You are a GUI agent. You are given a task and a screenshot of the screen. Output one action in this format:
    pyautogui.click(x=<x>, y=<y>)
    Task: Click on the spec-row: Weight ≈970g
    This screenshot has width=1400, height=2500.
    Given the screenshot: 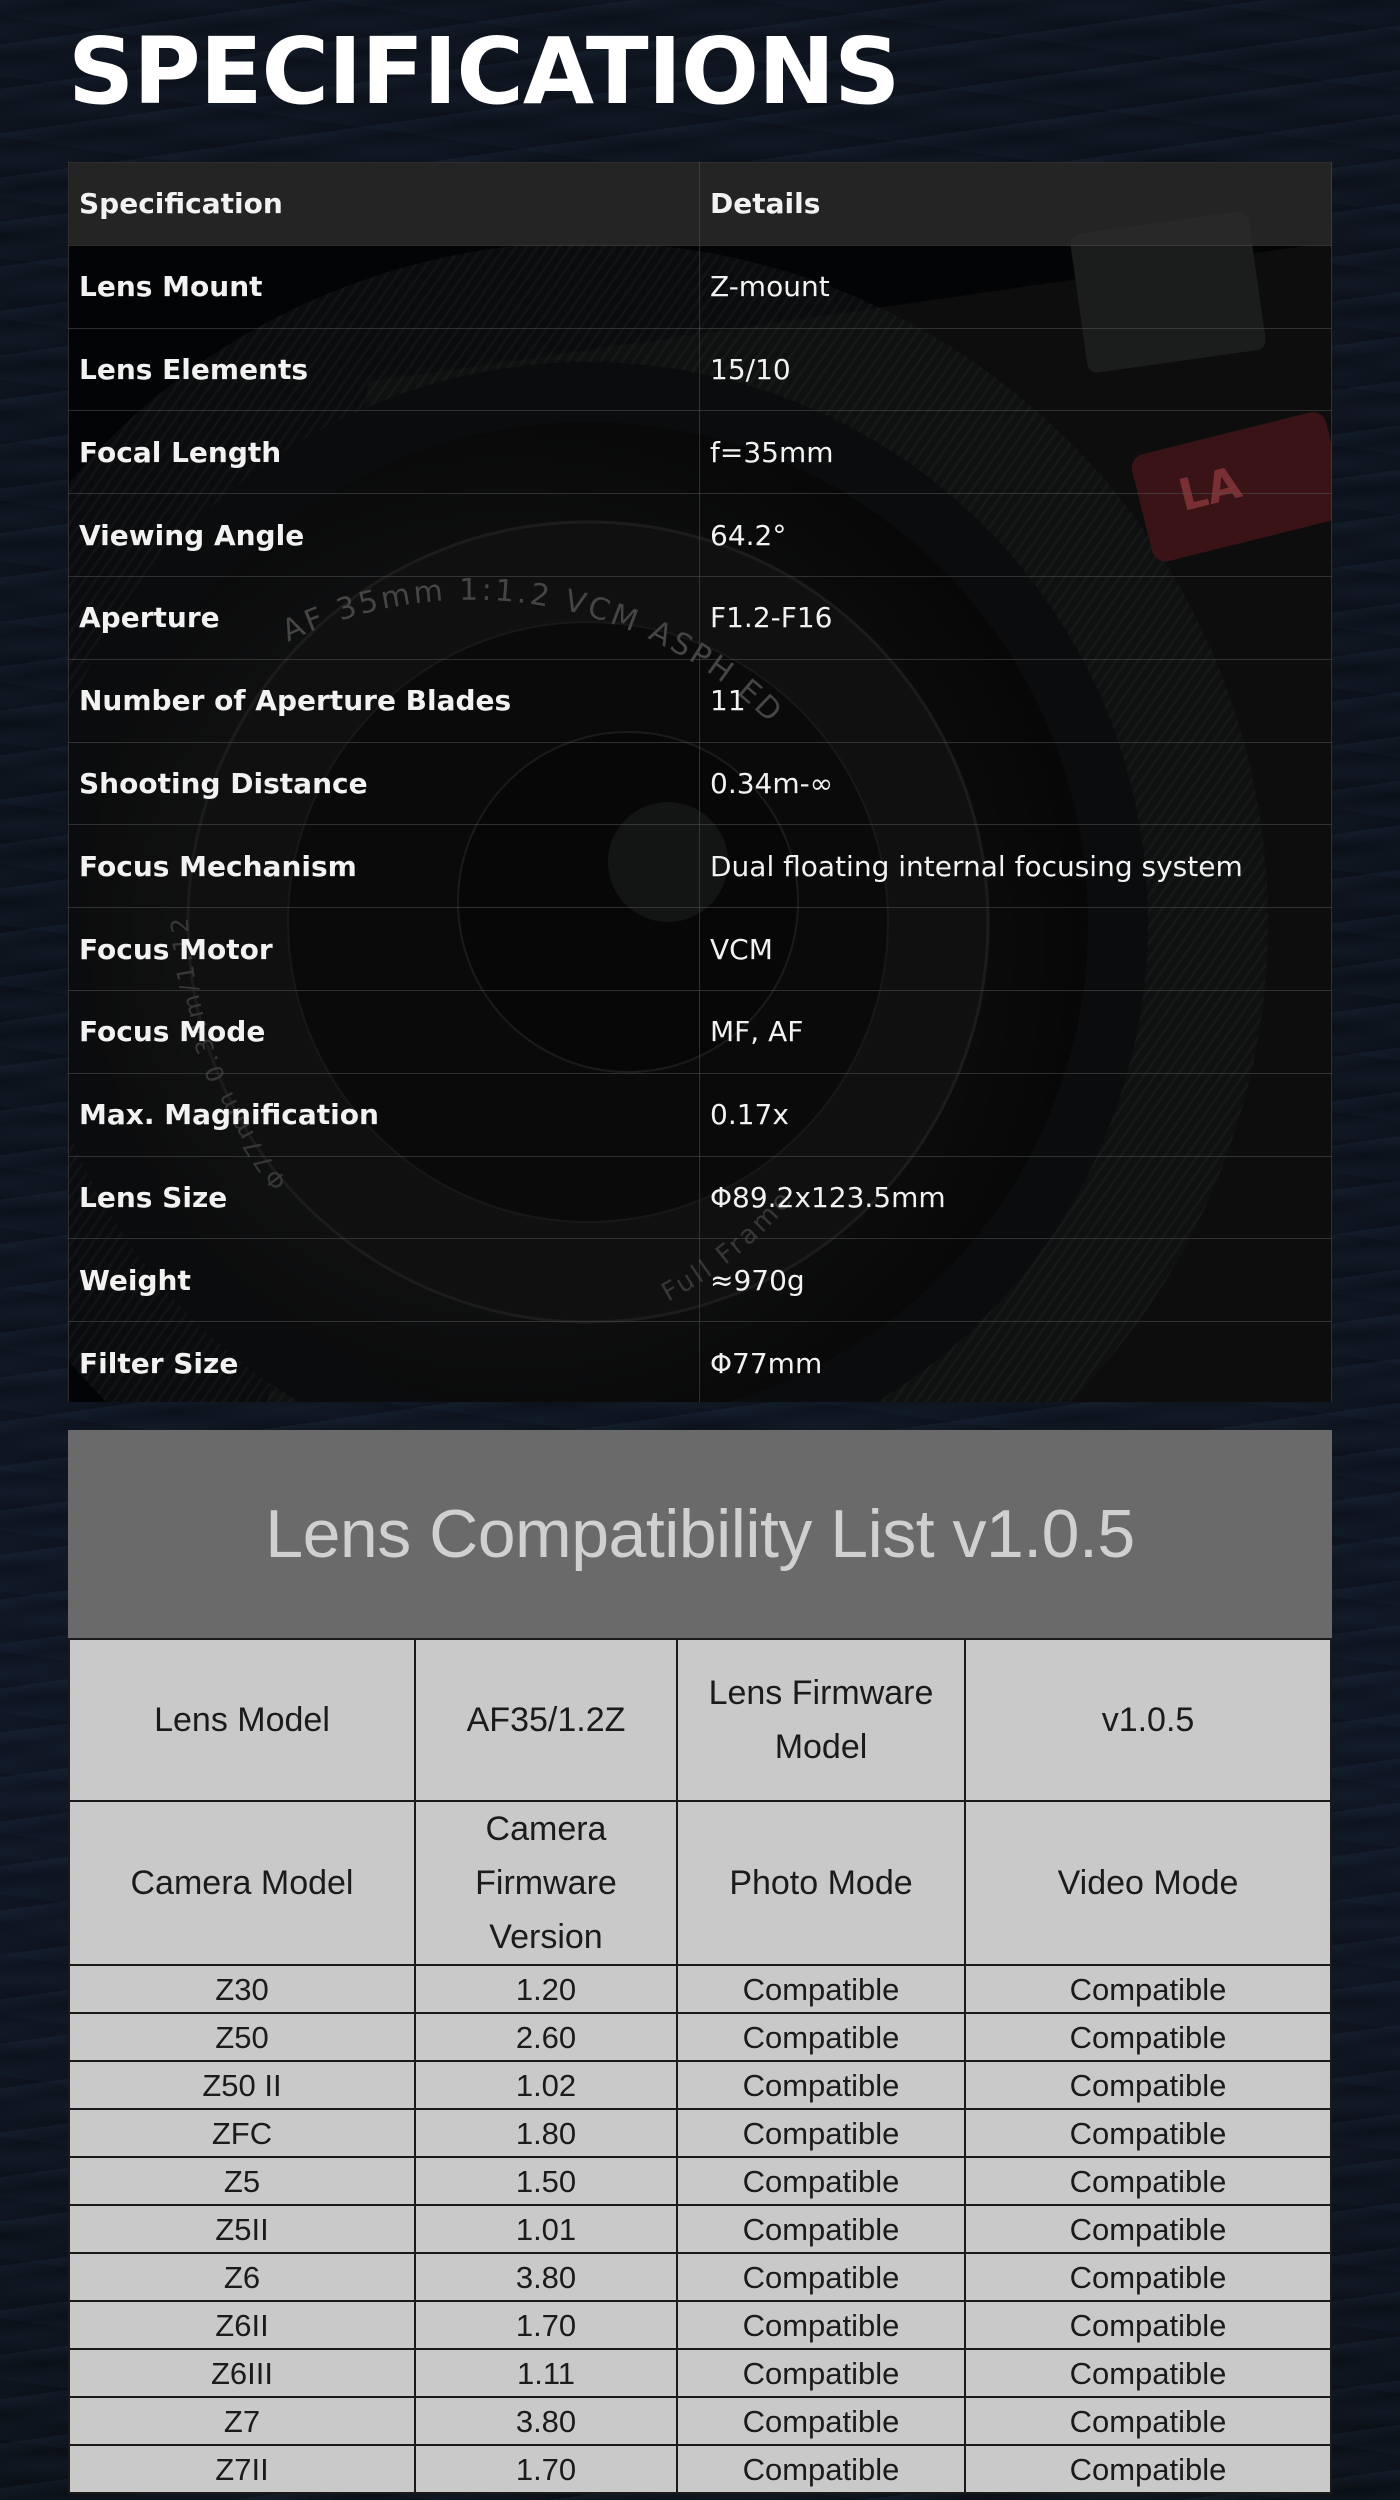 What is the action you would take?
    pyautogui.click(x=700, y=1280)
    